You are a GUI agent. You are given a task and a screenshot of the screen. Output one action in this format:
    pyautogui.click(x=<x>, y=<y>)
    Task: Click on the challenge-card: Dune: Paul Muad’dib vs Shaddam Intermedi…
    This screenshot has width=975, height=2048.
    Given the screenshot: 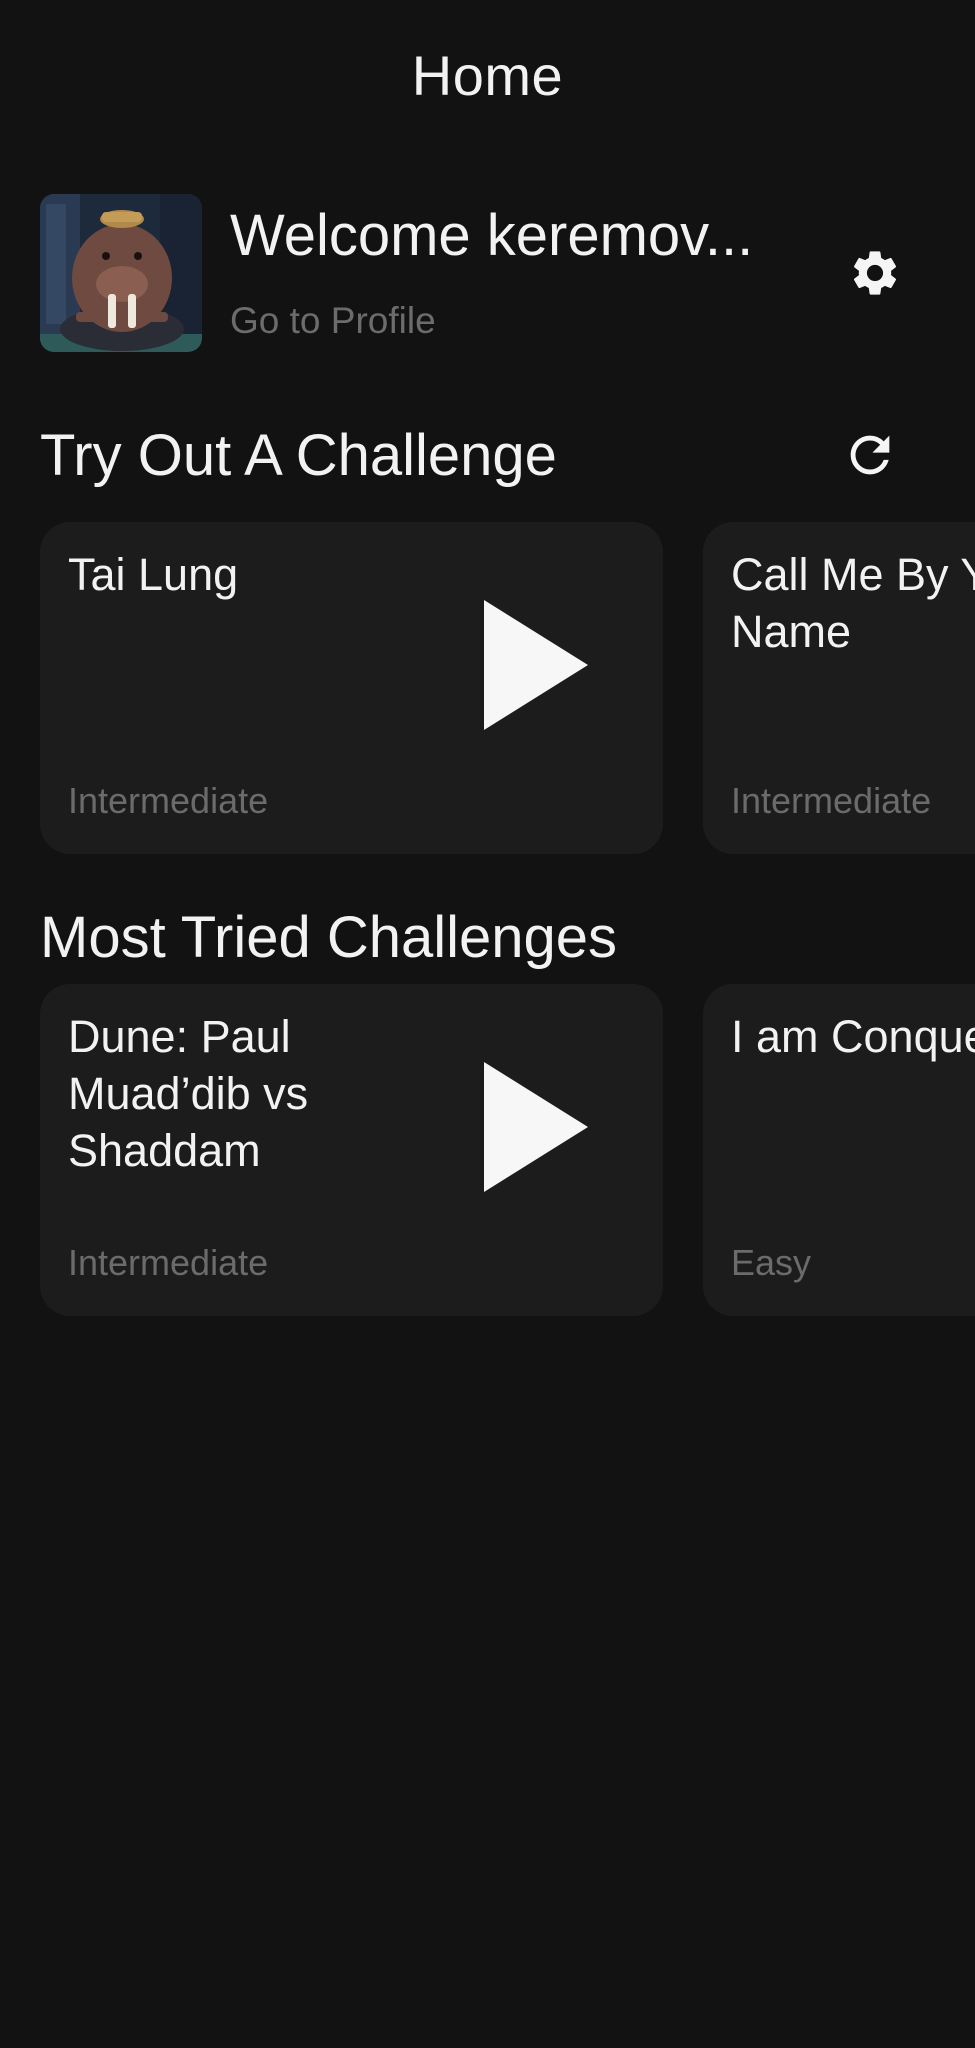 What is the action you would take?
    pyautogui.click(x=351, y=1150)
    